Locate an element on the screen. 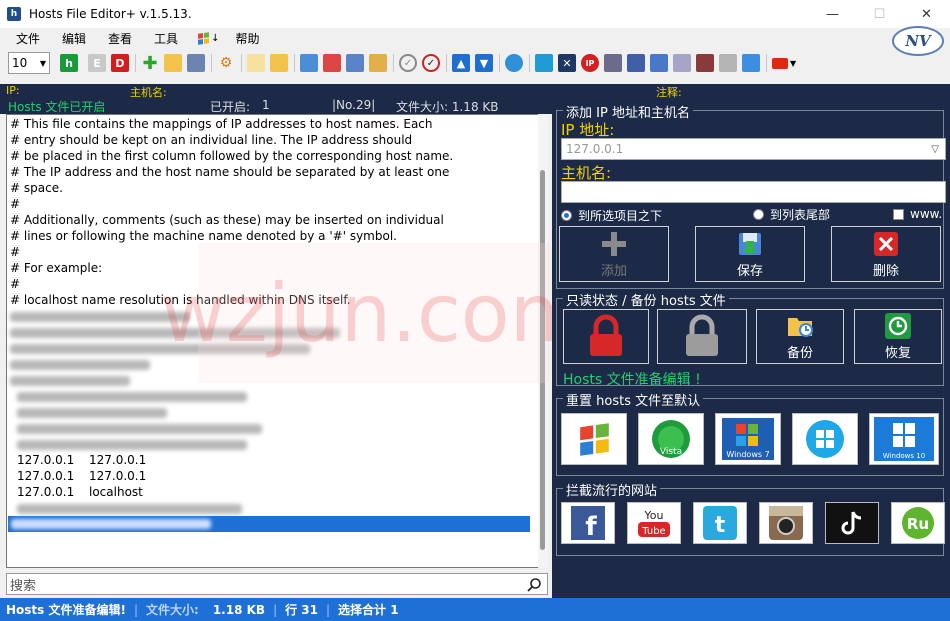  settings-icon is located at coordinates (613, 63).